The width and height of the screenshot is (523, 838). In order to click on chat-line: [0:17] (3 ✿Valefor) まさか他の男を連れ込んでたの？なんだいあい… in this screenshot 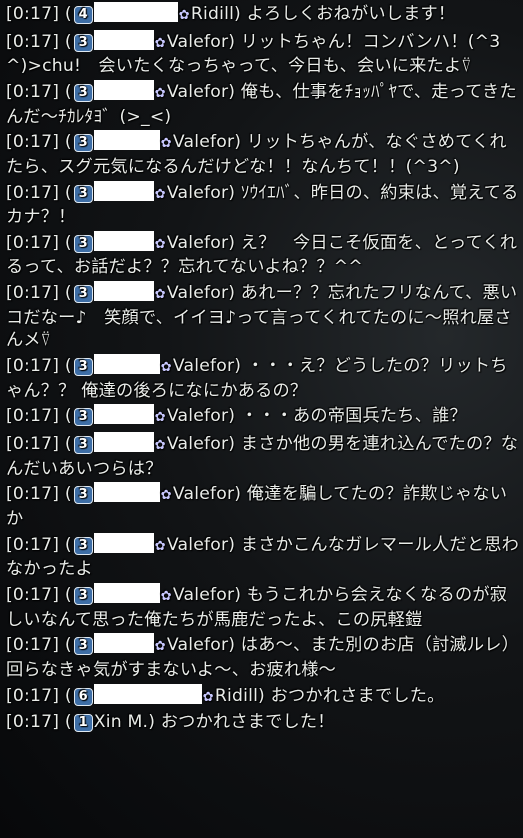, I will do `click(262, 456)`.